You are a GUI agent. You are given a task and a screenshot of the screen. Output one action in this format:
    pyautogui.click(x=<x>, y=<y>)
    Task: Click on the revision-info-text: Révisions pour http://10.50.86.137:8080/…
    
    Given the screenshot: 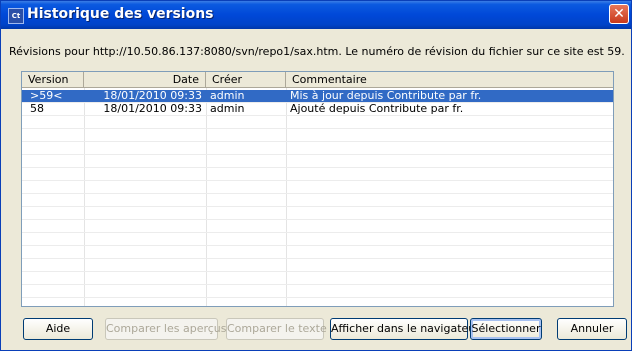 What is the action you would take?
    pyautogui.click(x=317, y=51)
    